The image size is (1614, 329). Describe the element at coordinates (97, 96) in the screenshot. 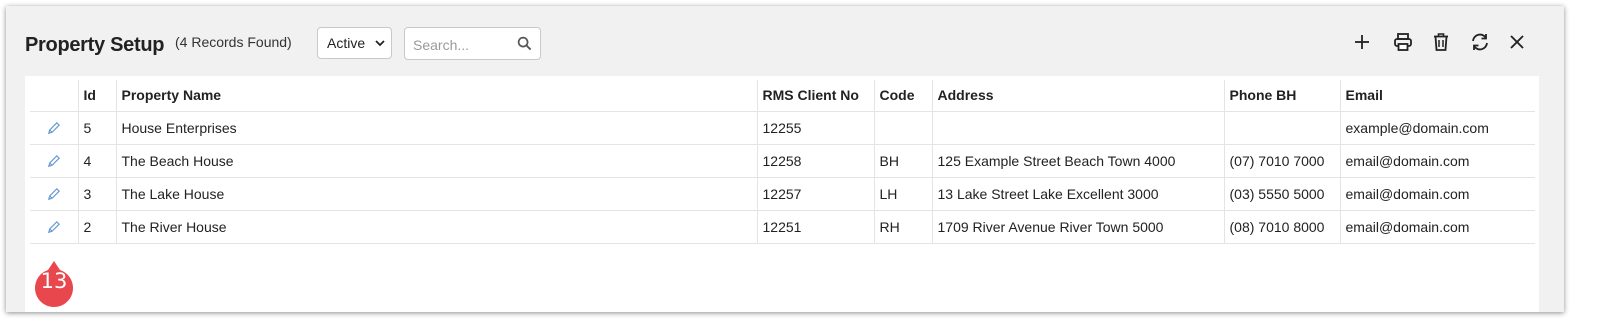

I see `column-header-id: Id` at that location.